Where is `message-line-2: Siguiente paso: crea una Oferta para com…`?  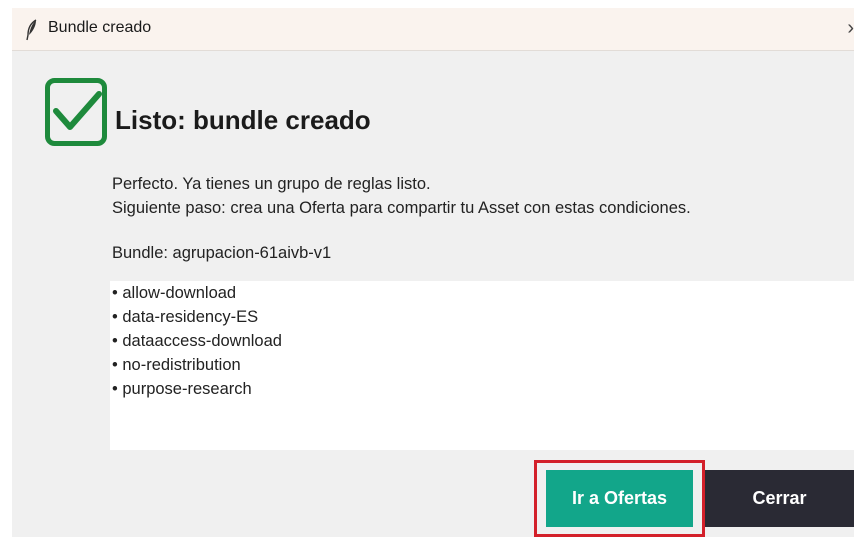
message-line-2: Siguiente paso: crea una Oferta para com… is located at coordinates (401, 208).